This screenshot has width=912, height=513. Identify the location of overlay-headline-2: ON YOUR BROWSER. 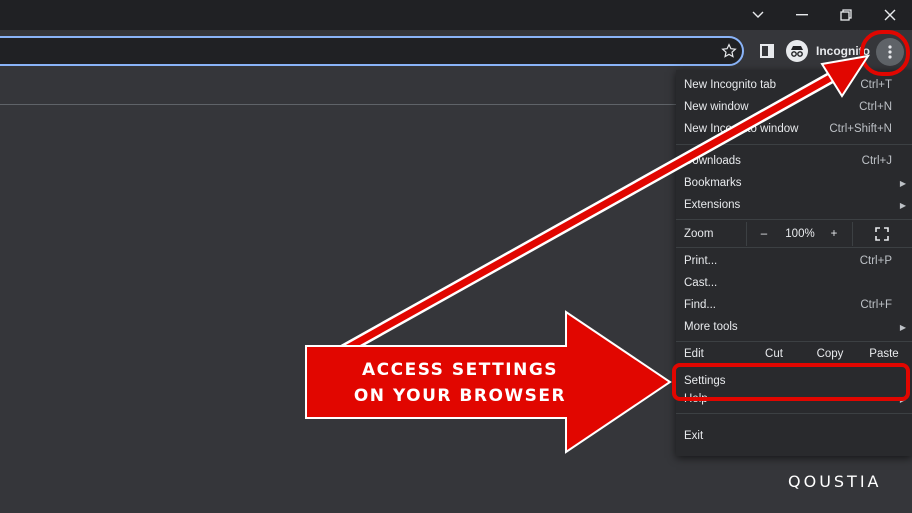
(460, 396).